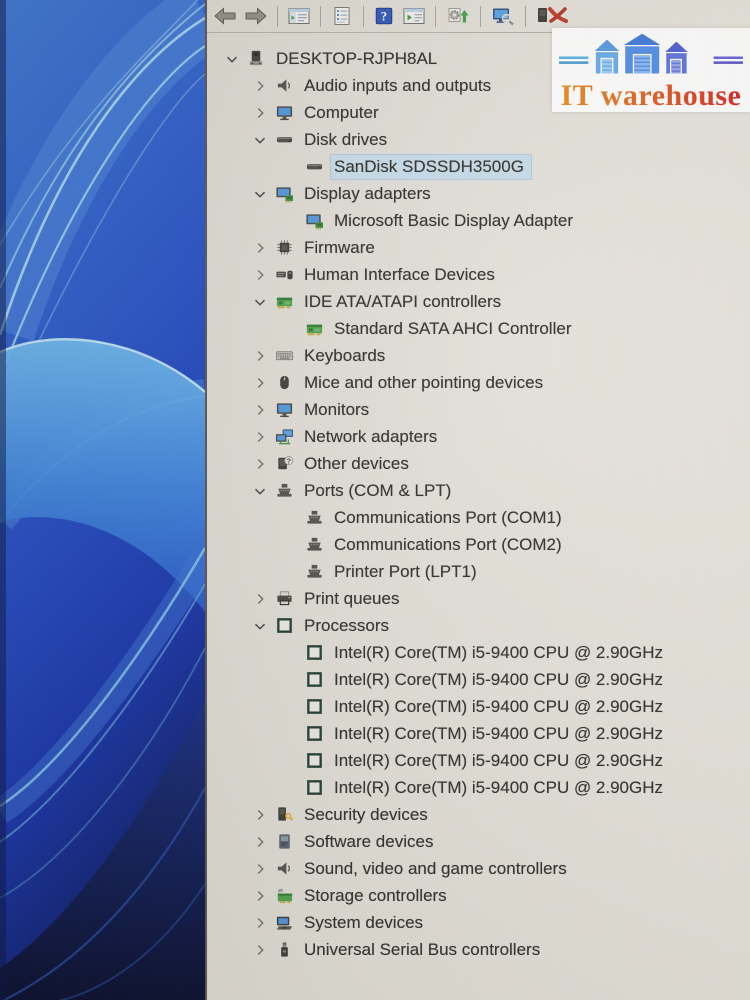  I want to click on tree-item-label: DESKTOP-RJPH8AL, so click(358, 59).